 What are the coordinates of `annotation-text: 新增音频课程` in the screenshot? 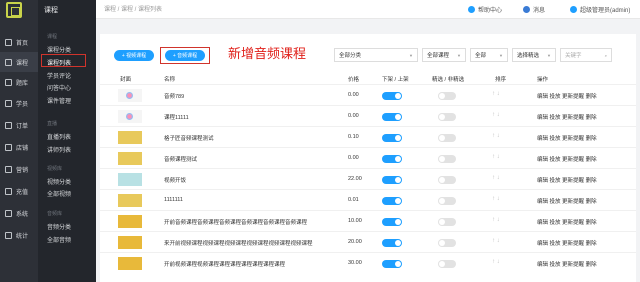 It's located at (267, 53).